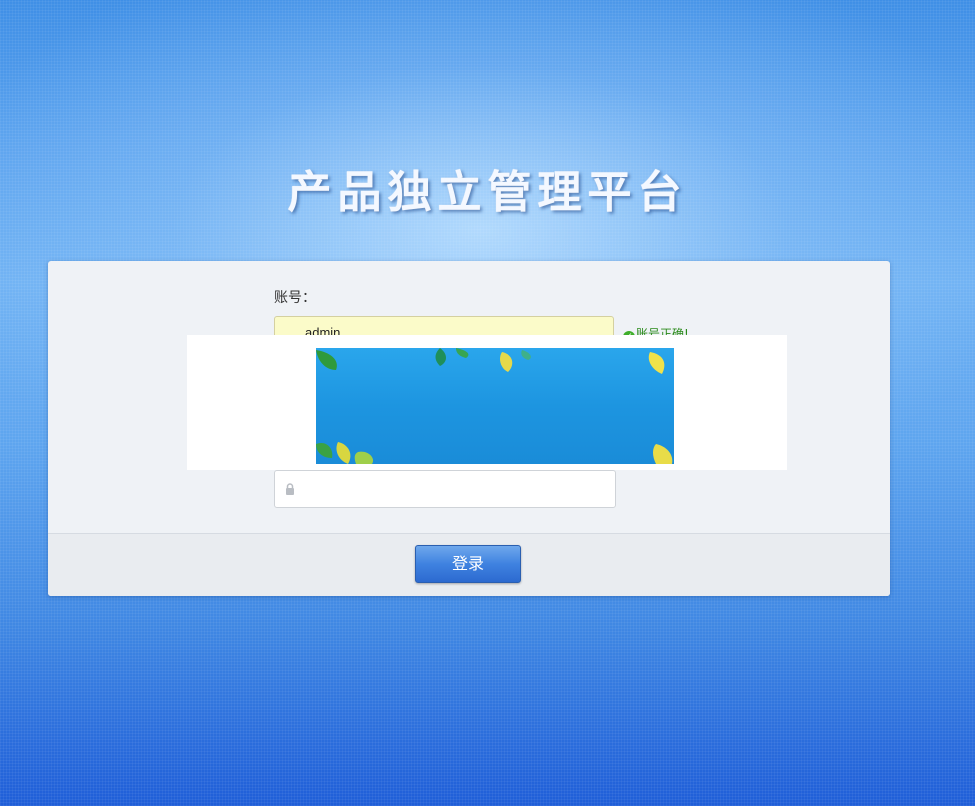 Image resolution: width=975 pixels, height=806 pixels. I want to click on login-button: 登录, so click(468, 564).